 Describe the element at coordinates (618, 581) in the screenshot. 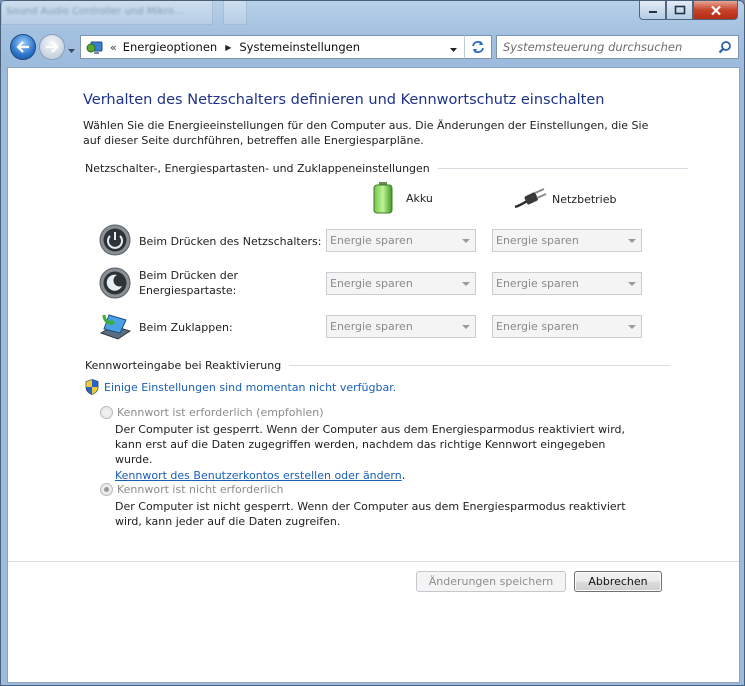

I see `cancel-button: Abbrechen` at that location.